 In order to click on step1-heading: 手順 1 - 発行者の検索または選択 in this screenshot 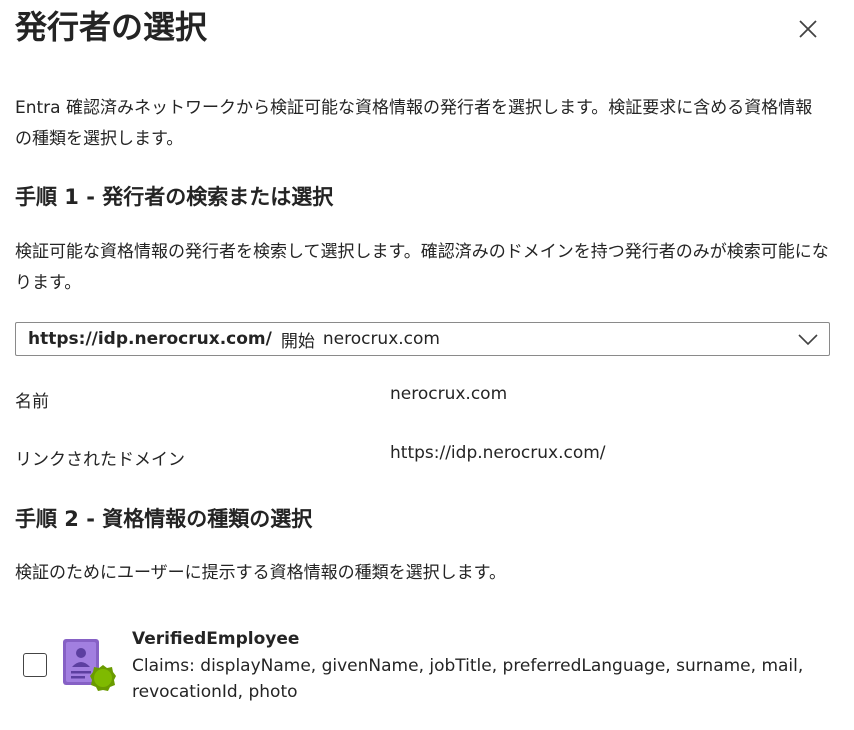, I will do `click(174, 197)`.